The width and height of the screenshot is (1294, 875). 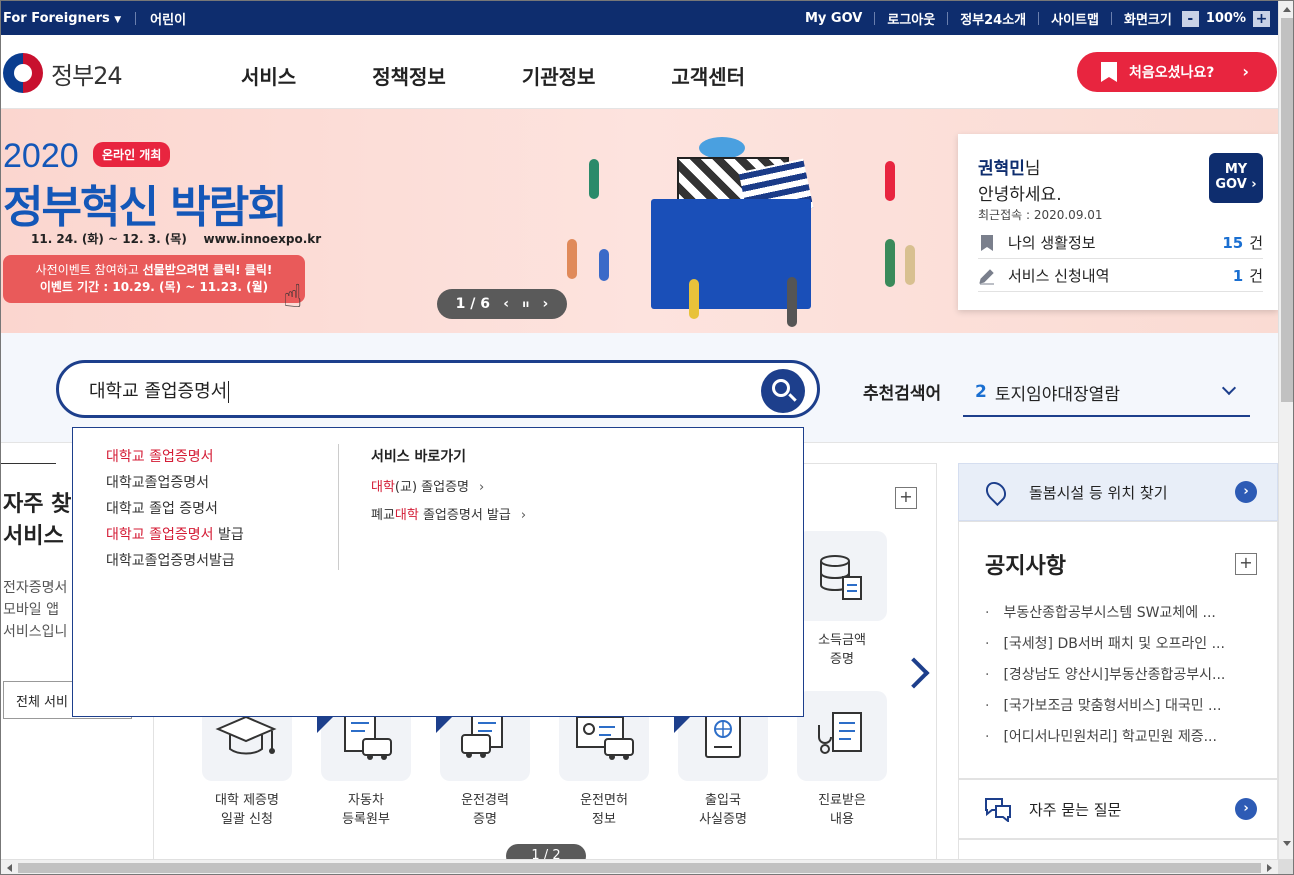 What do you see at coordinates (998, 810) in the screenshot?
I see `chat-bubbles-icon` at bounding box center [998, 810].